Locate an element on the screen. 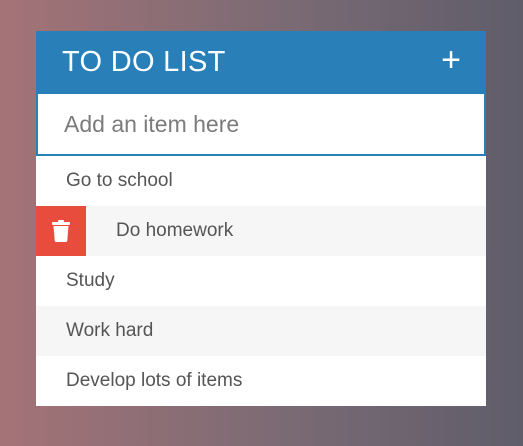 The width and height of the screenshot is (523, 446). todo-item: Go to school is located at coordinates (261, 181).